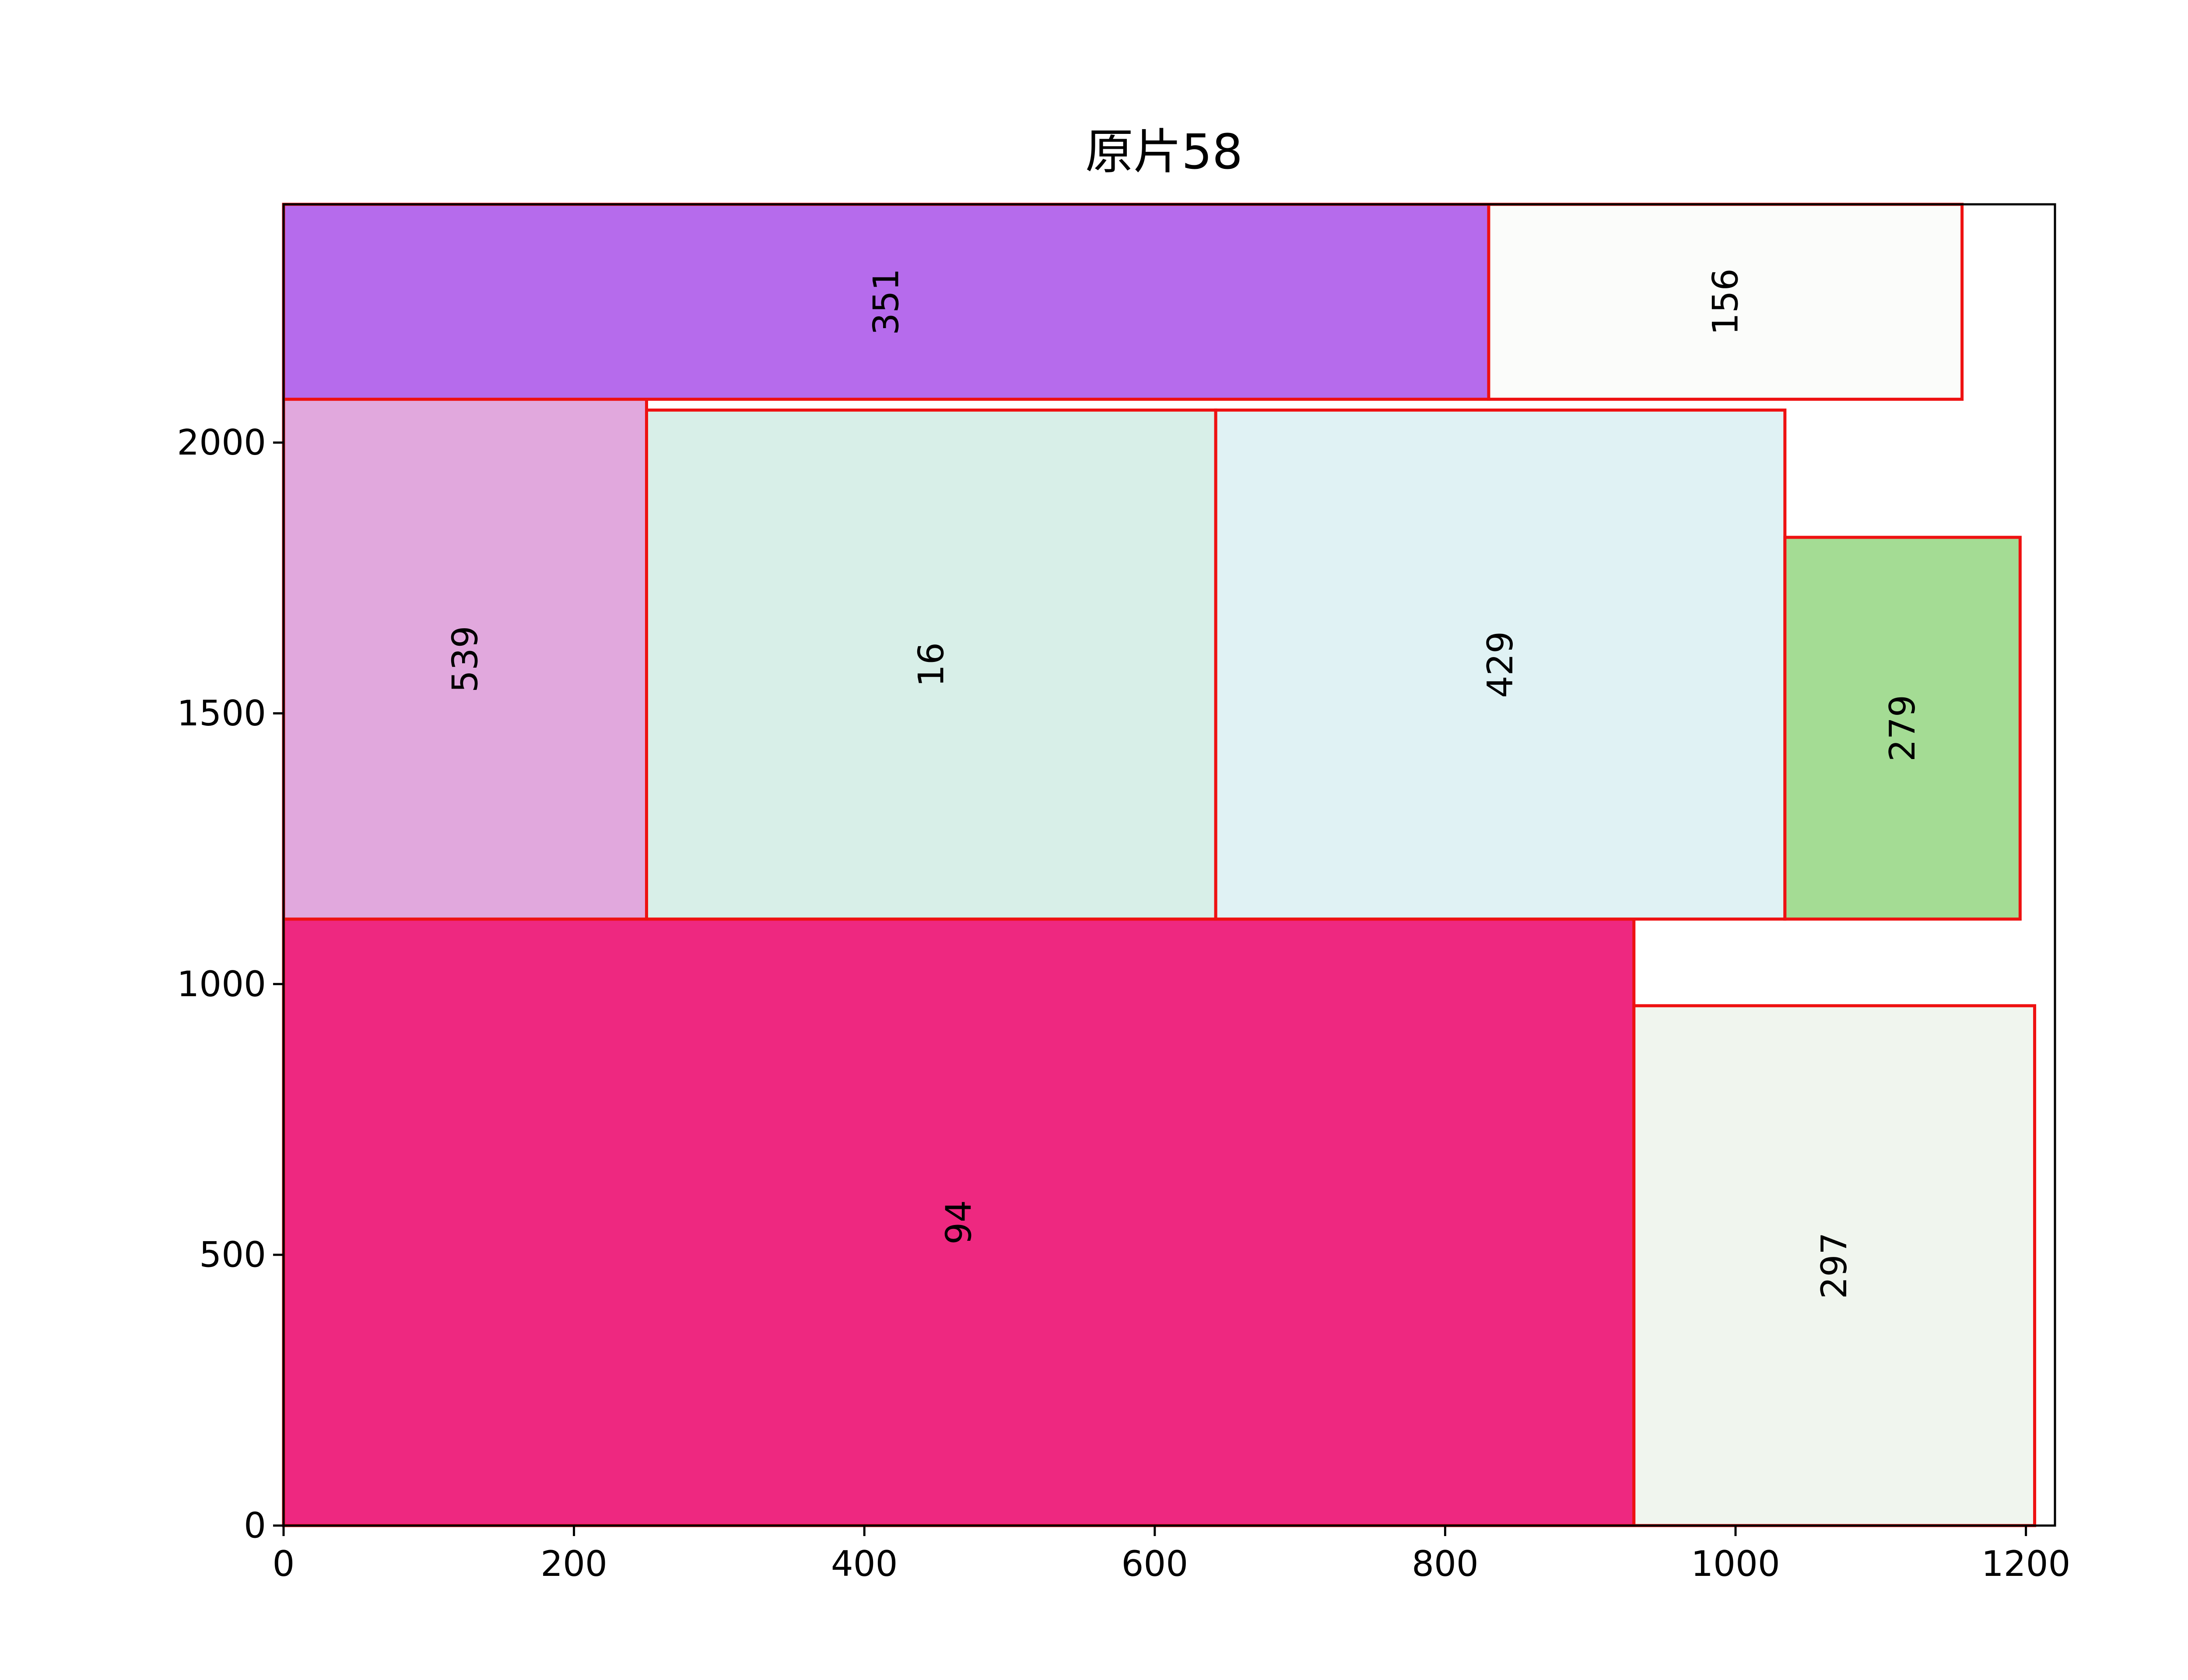 The width and height of the screenshot is (2188, 1680). Describe the element at coordinates (465, 659) in the screenshot. I see `piece-label-539: 539` at that location.